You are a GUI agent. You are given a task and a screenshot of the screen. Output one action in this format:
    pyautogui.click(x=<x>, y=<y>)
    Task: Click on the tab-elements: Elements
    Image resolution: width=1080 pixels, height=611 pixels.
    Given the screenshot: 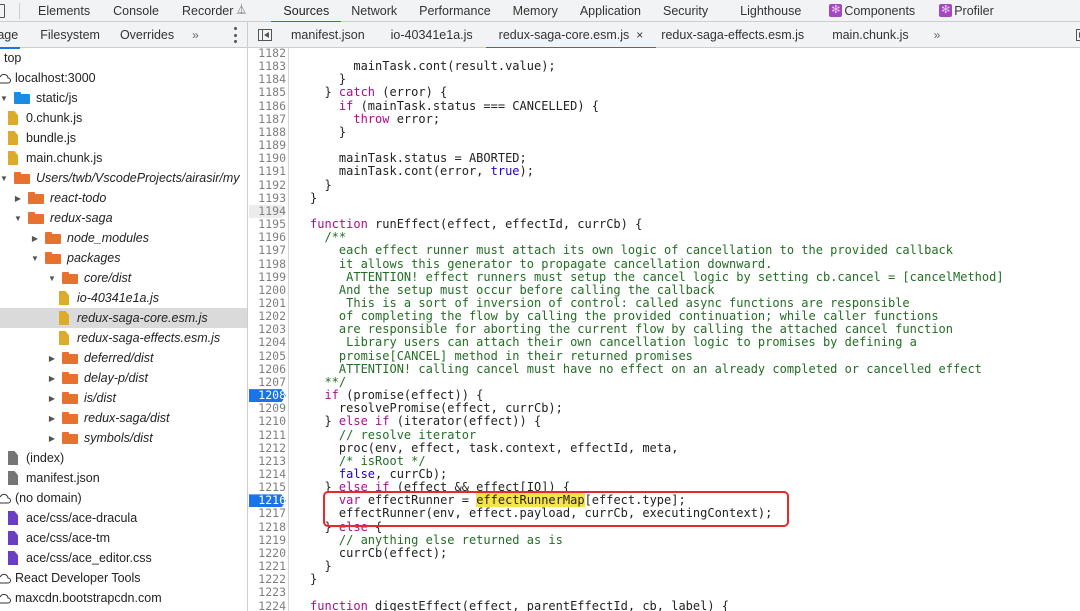 What is the action you would take?
    pyautogui.click(x=69, y=11)
    